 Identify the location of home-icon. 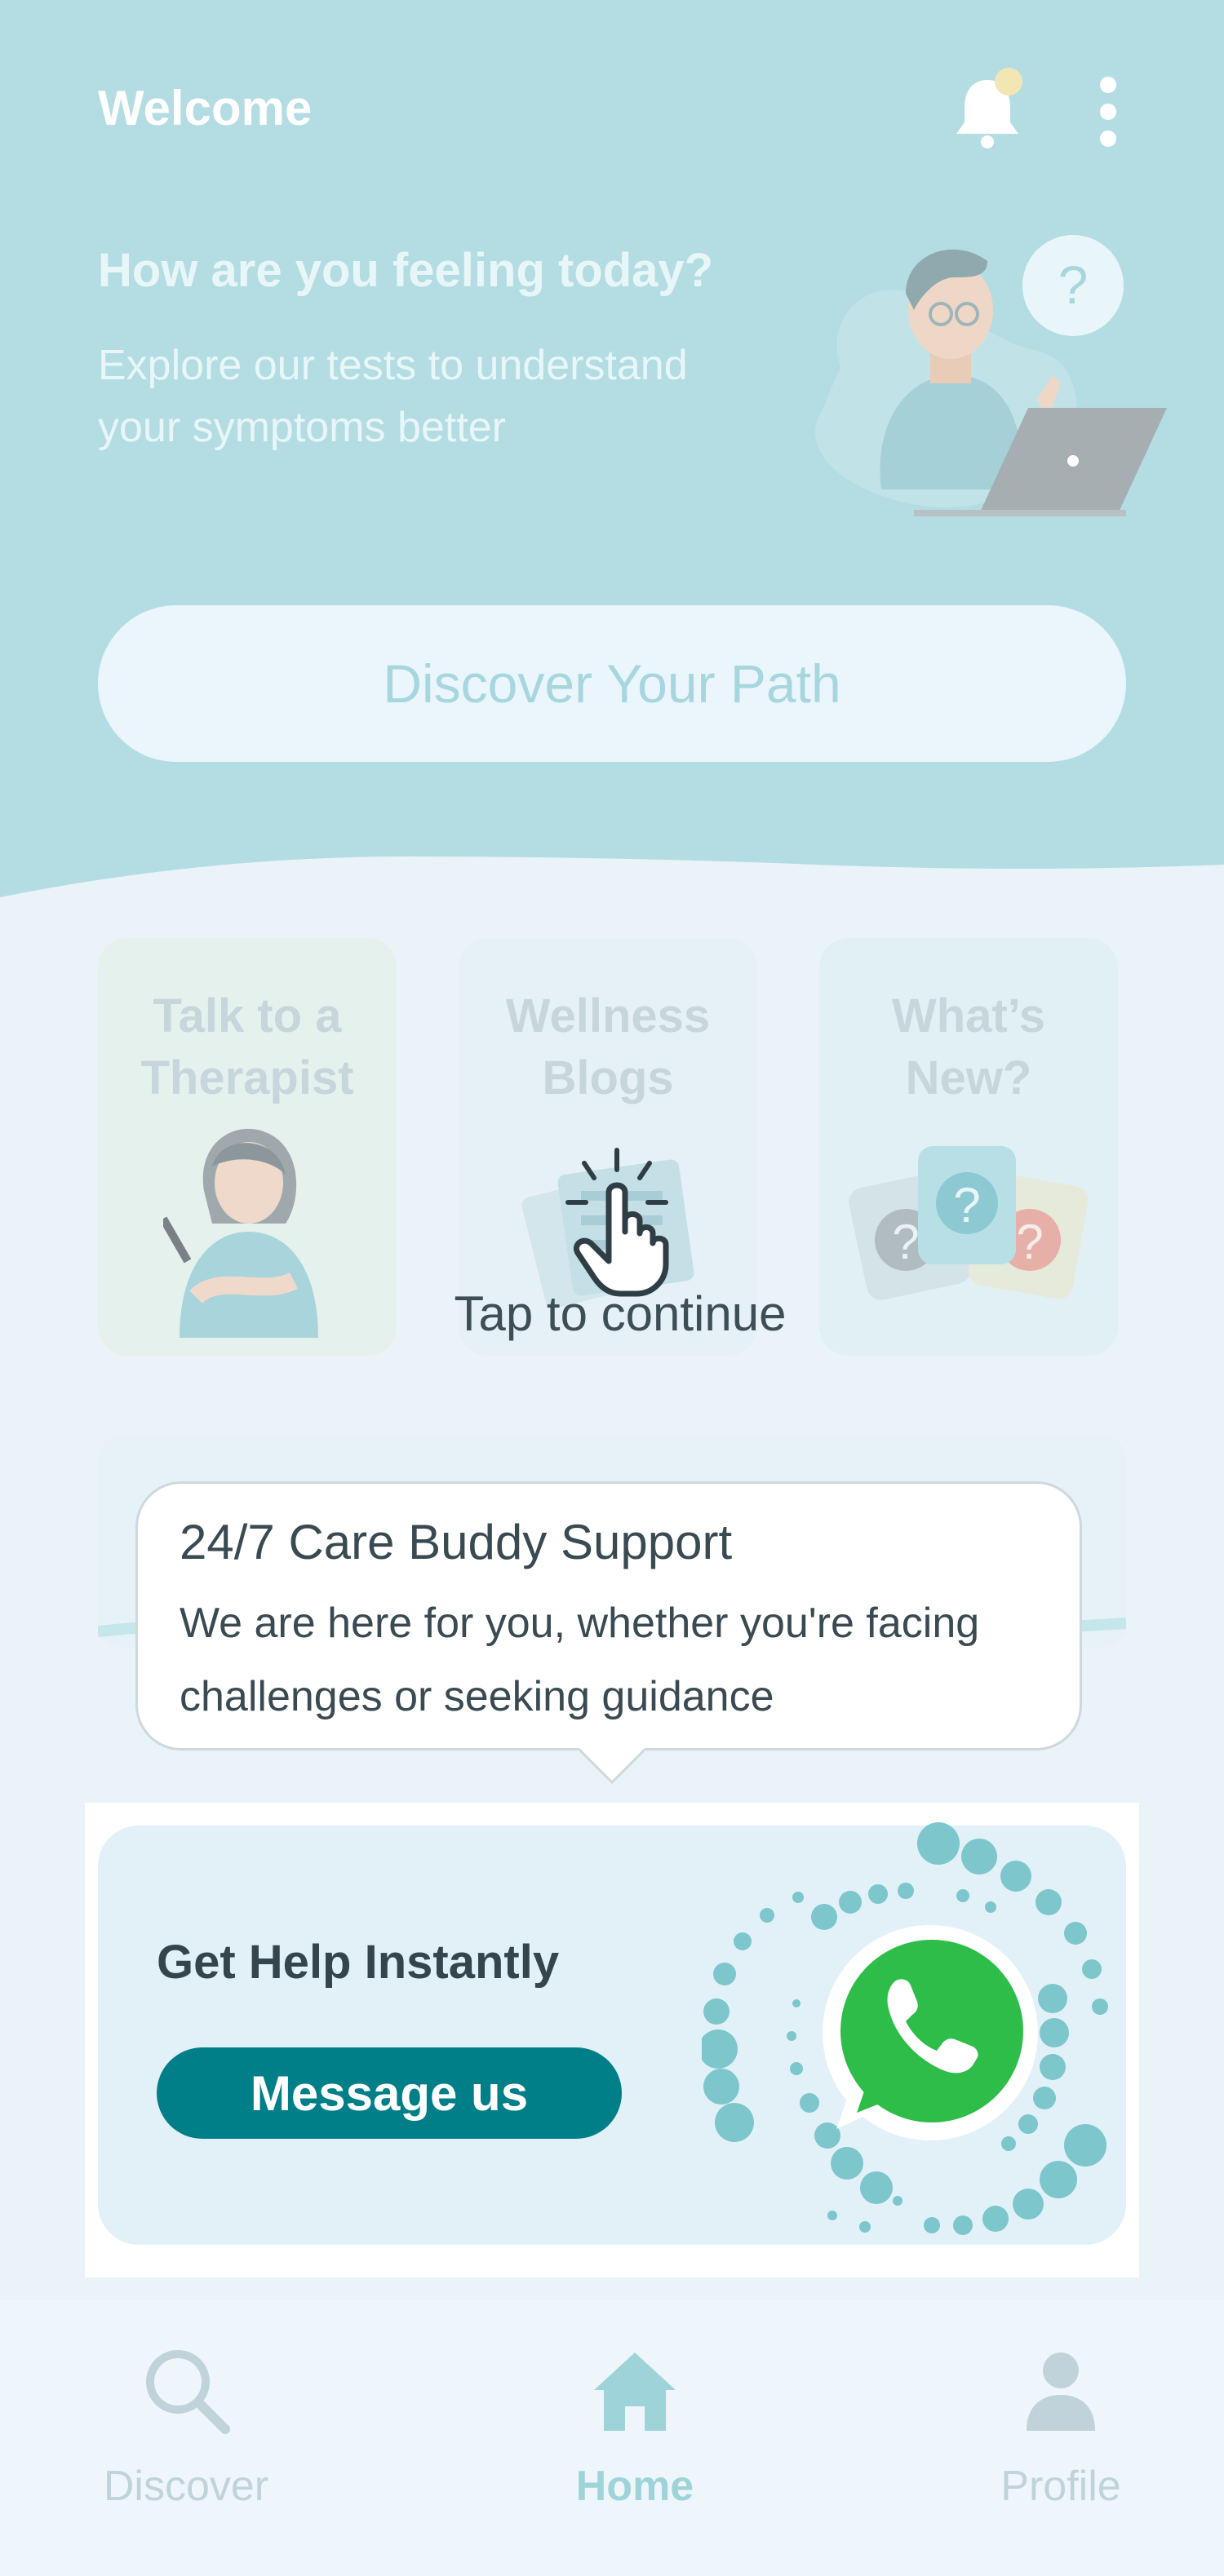
(635, 2391).